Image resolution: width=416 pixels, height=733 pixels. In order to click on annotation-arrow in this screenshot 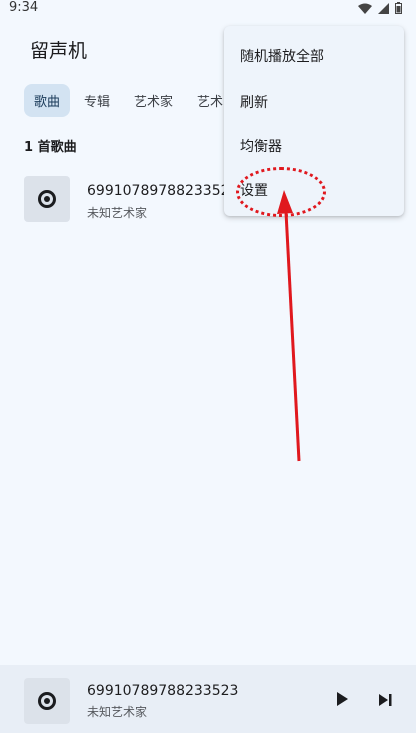, I will do `click(289, 326)`.